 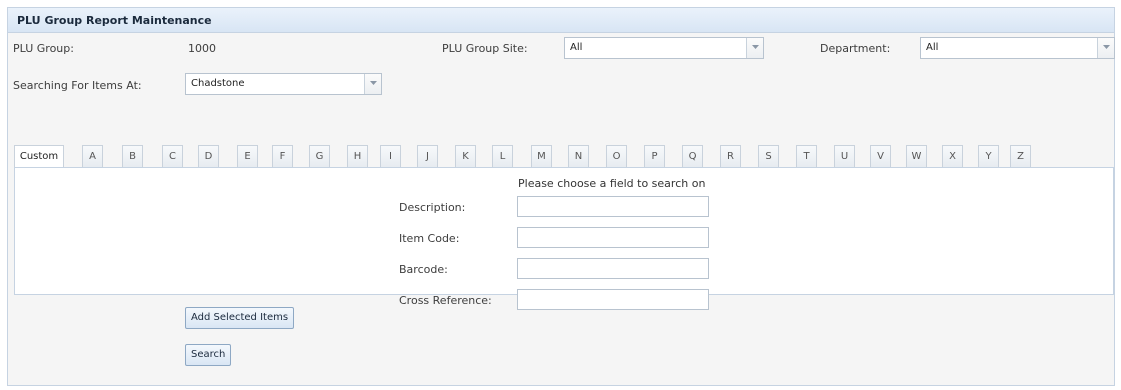 What do you see at coordinates (916, 156) in the screenshot?
I see `tab-w: W` at bounding box center [916, 156].